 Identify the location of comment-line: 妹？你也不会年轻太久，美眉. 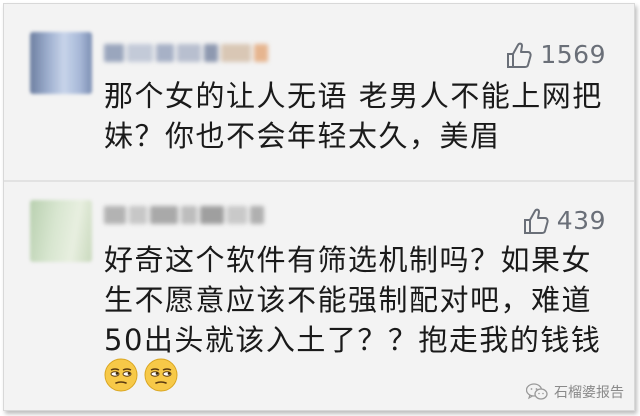
(302, 136).